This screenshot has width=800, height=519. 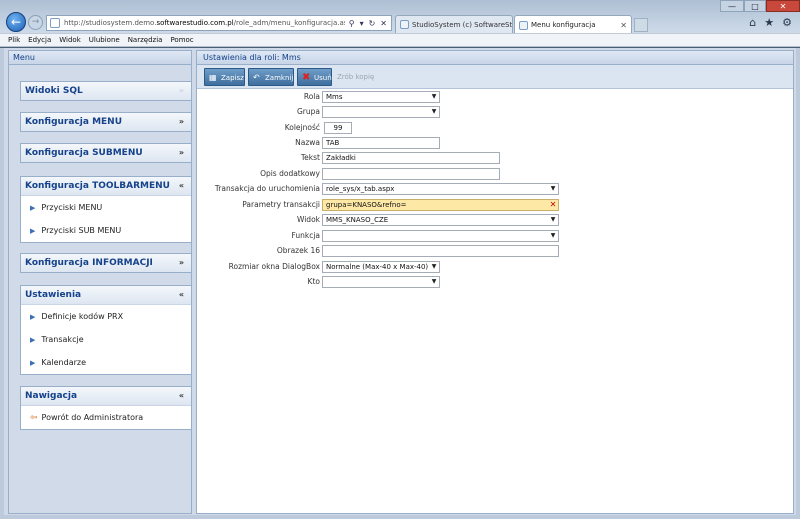 What do you see at coordinates (16, 22) in the screenshot?
I see `back-arrow-icon: ←` at bounding box center [16, 22].